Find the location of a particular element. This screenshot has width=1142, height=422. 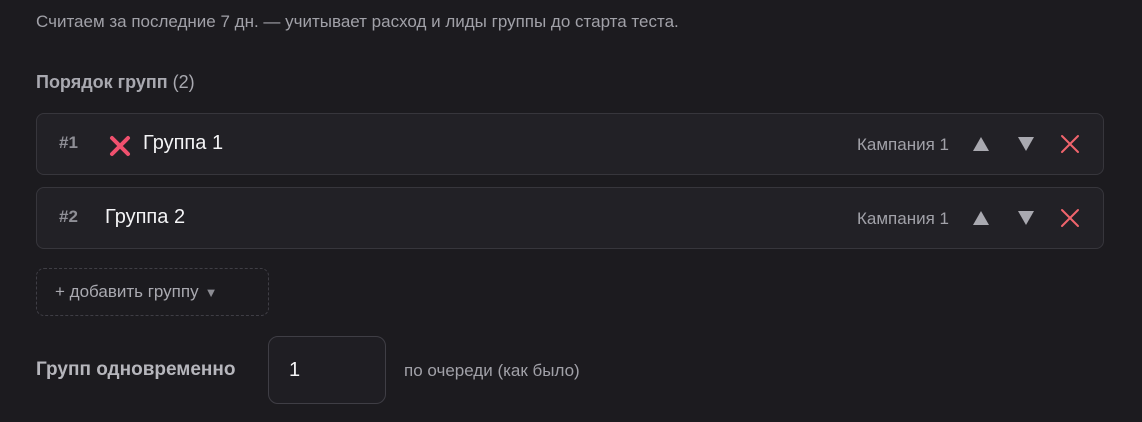

error-x-icon is located at coordinates (120, 146).